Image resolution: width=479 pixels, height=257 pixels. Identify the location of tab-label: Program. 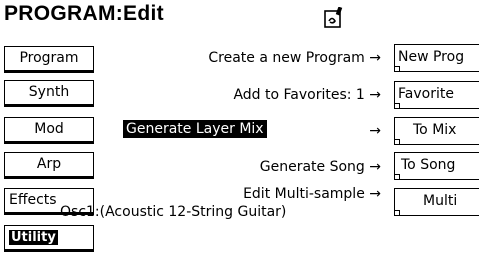
(49, 58).